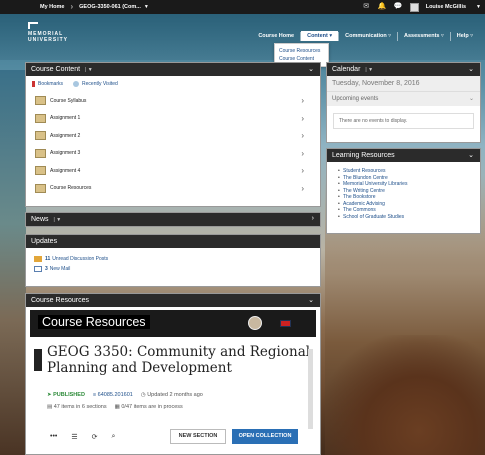 This screenshot has height=455, width=485. What do you see at coordinates (403, 155) in the screenshot?
I see `widget-header: Learning Resources ⌄` at bounding box center [403, 155].